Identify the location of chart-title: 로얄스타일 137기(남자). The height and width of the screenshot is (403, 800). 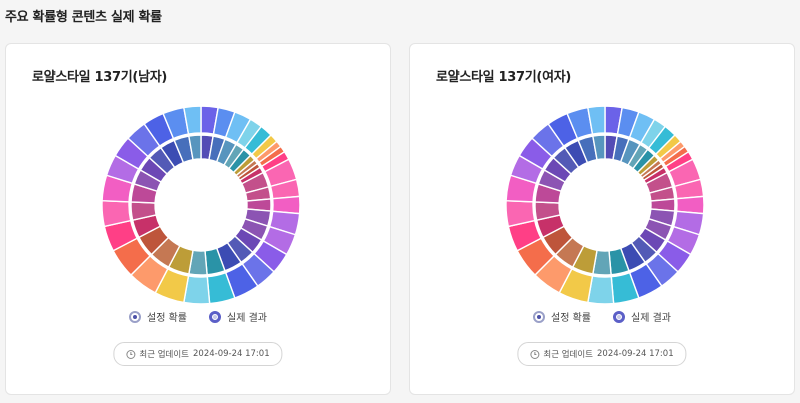
(100, 77).